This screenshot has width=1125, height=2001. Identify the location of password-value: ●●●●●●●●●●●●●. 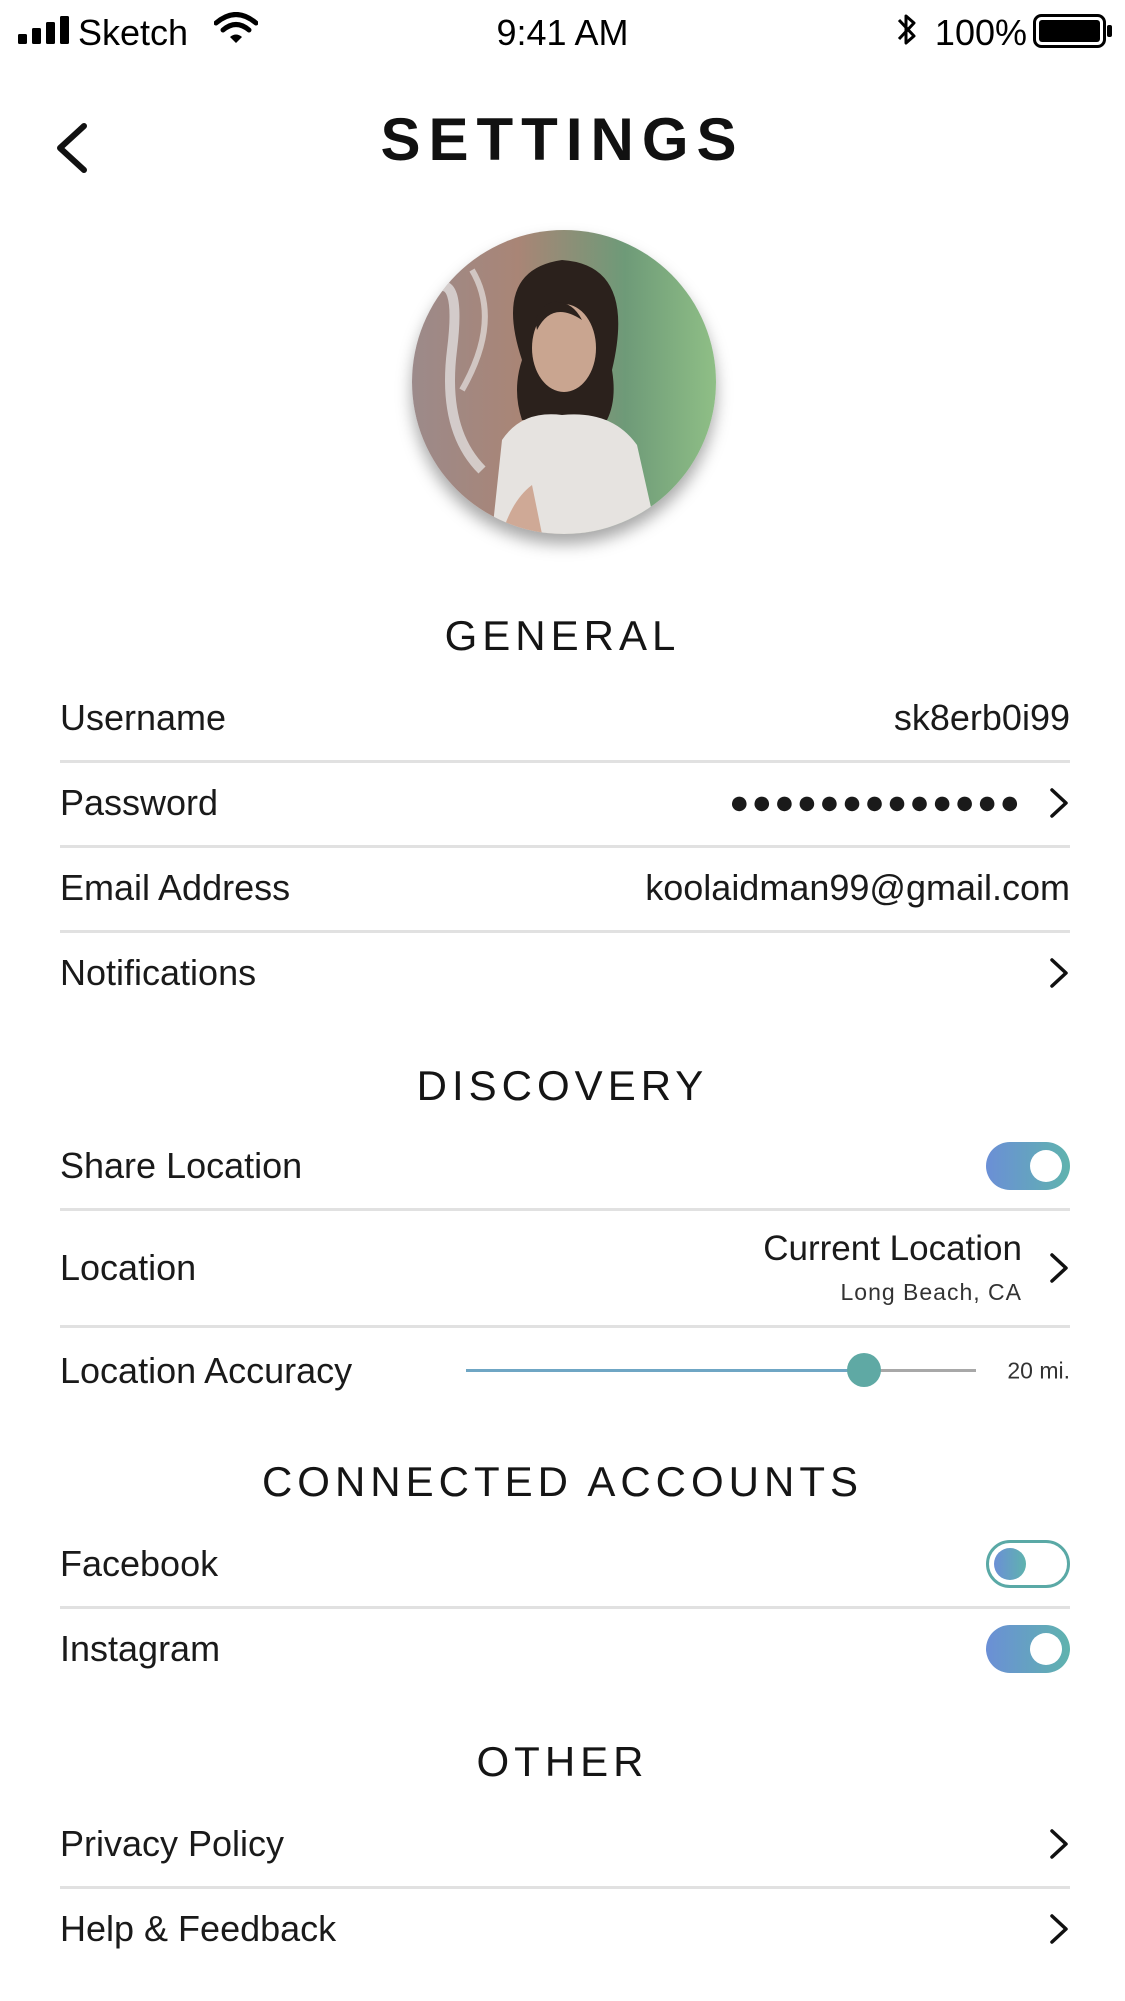
(875, 802).